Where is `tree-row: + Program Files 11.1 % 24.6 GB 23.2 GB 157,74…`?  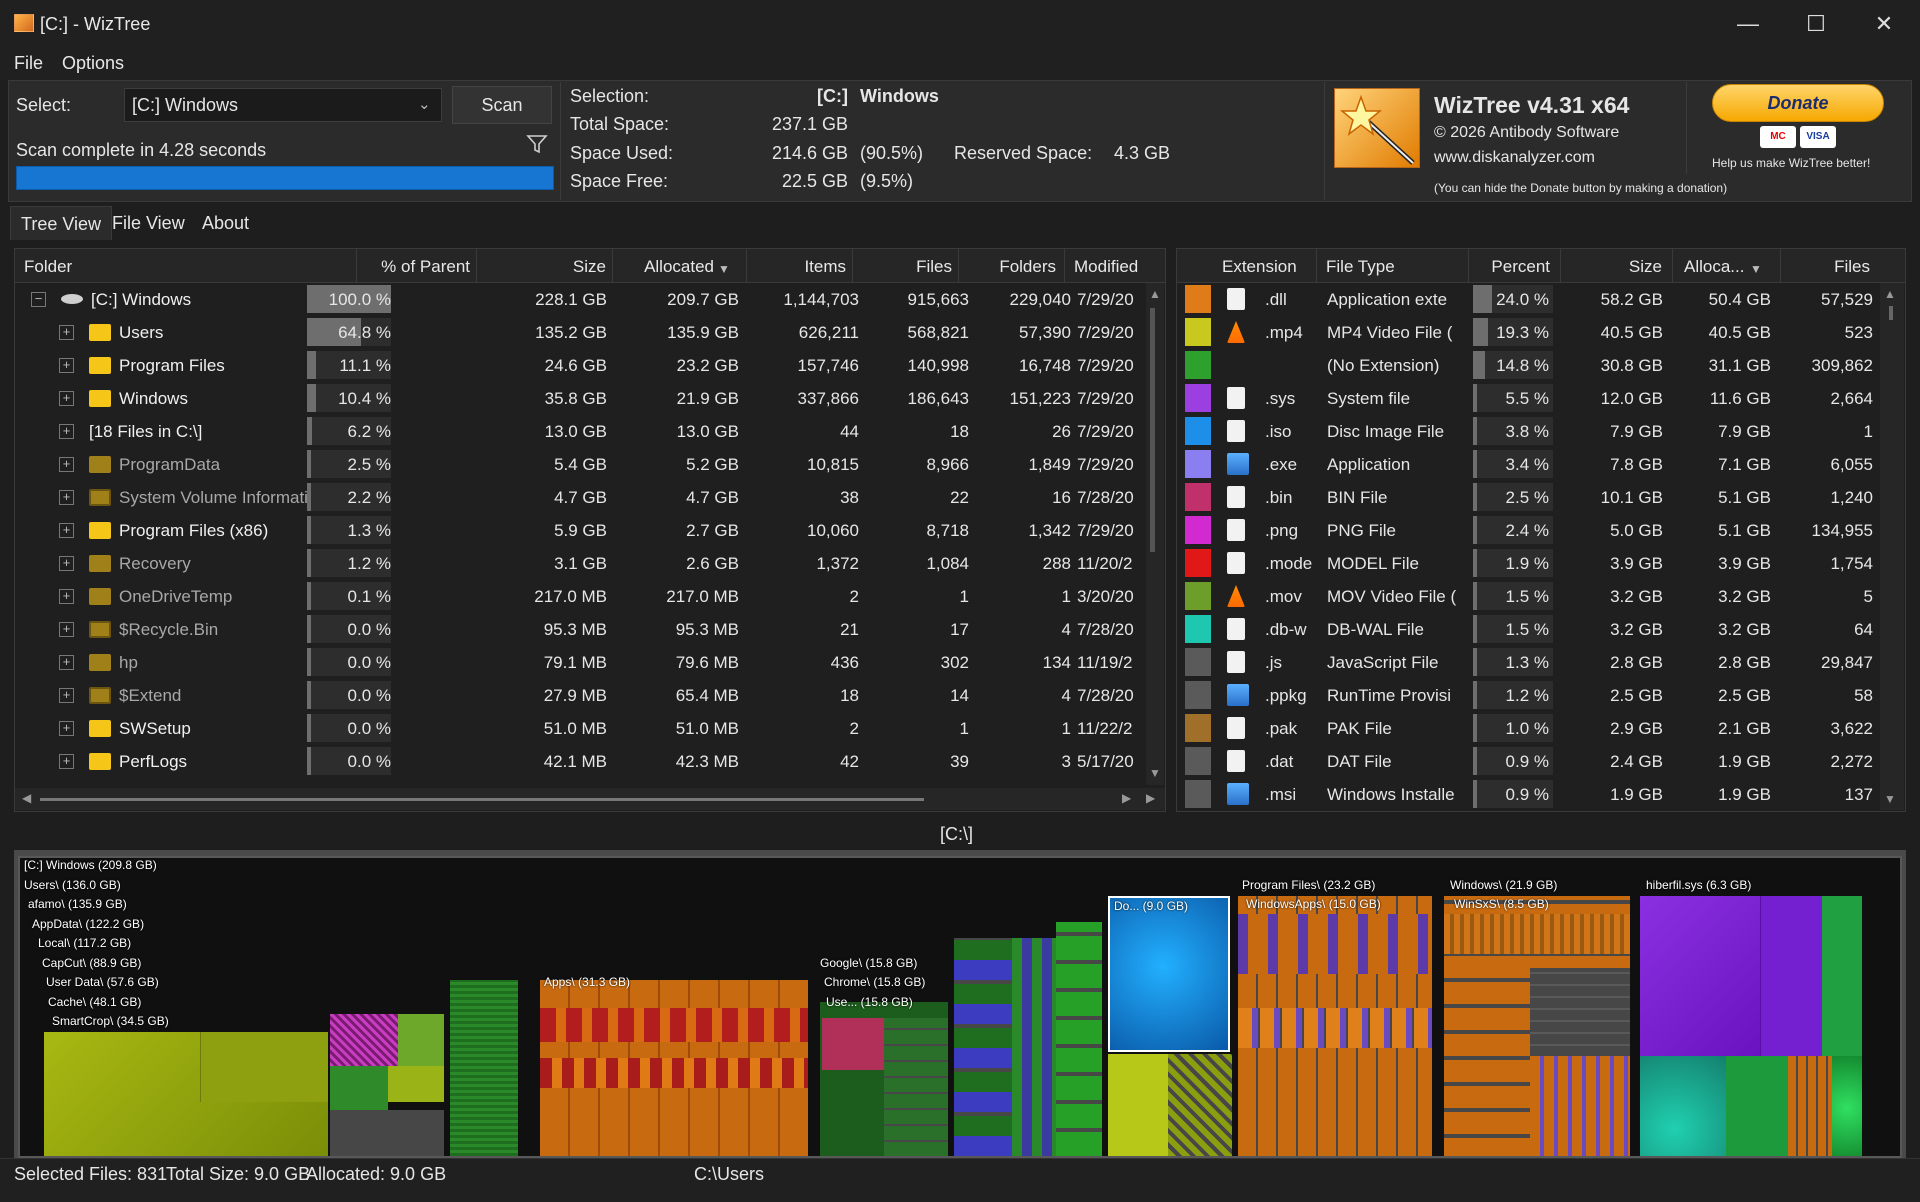 tree-row: + Program Files 11.1 % 24.6 GB 23.2 GB 157,74… is located at coordinates (580, 365).